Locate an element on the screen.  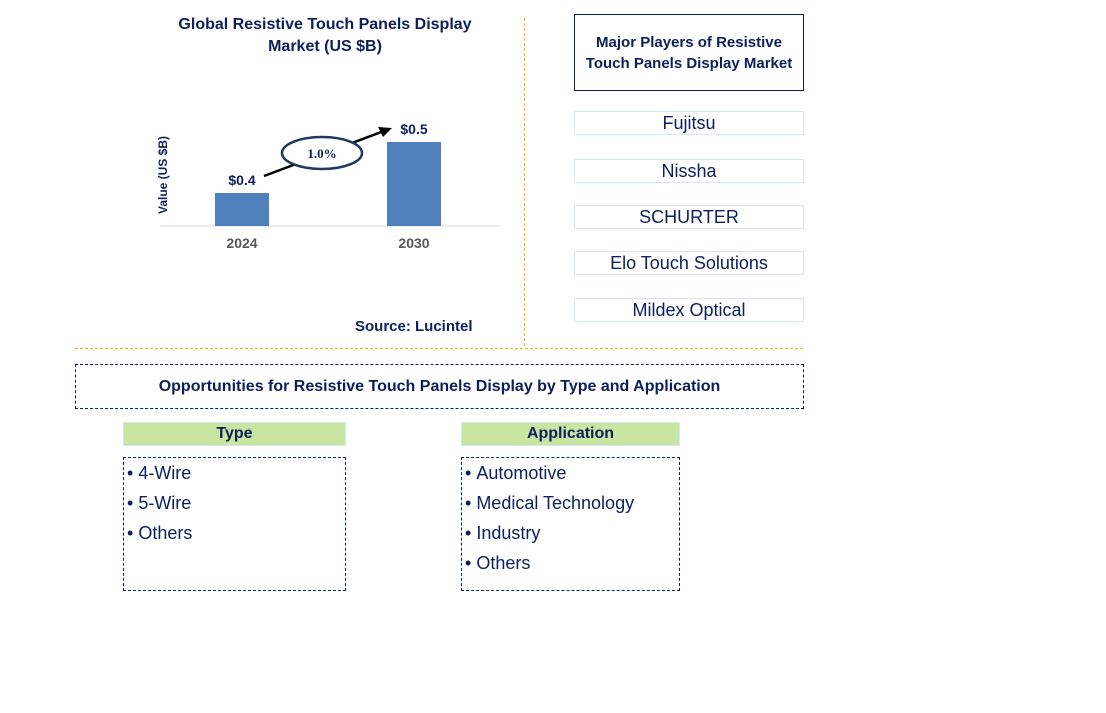
type-item: • Others is located at coordinates (234, 533).